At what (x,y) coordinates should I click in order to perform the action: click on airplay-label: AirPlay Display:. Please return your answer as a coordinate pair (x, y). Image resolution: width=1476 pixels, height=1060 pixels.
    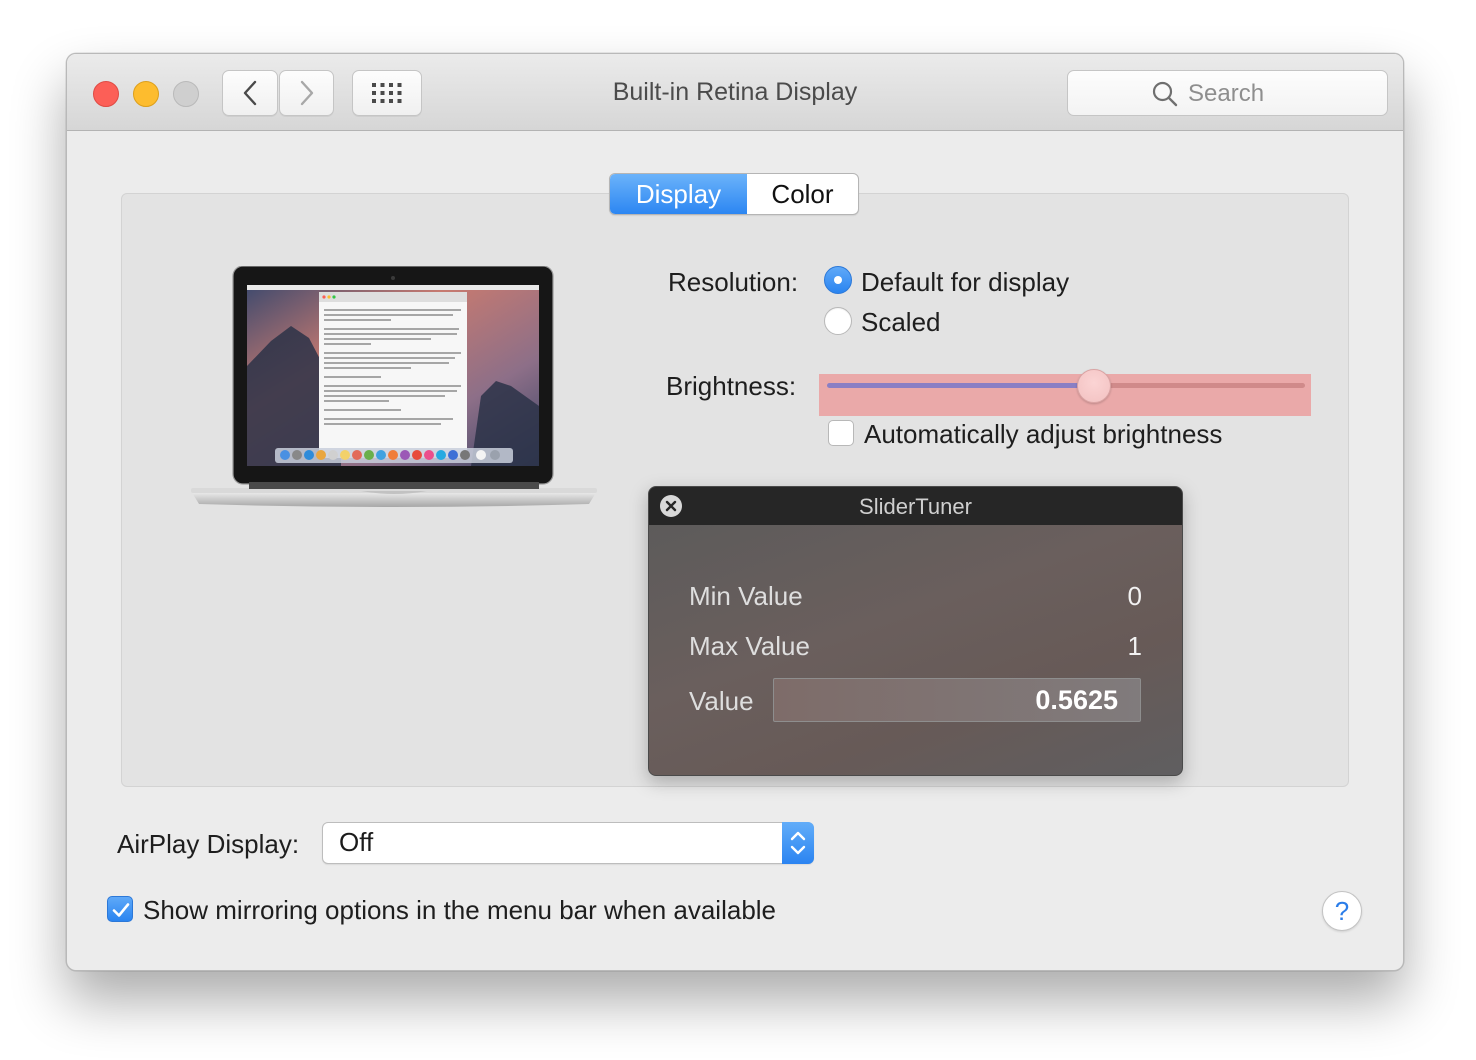
    Looking at the image, I should click on (208, 844).